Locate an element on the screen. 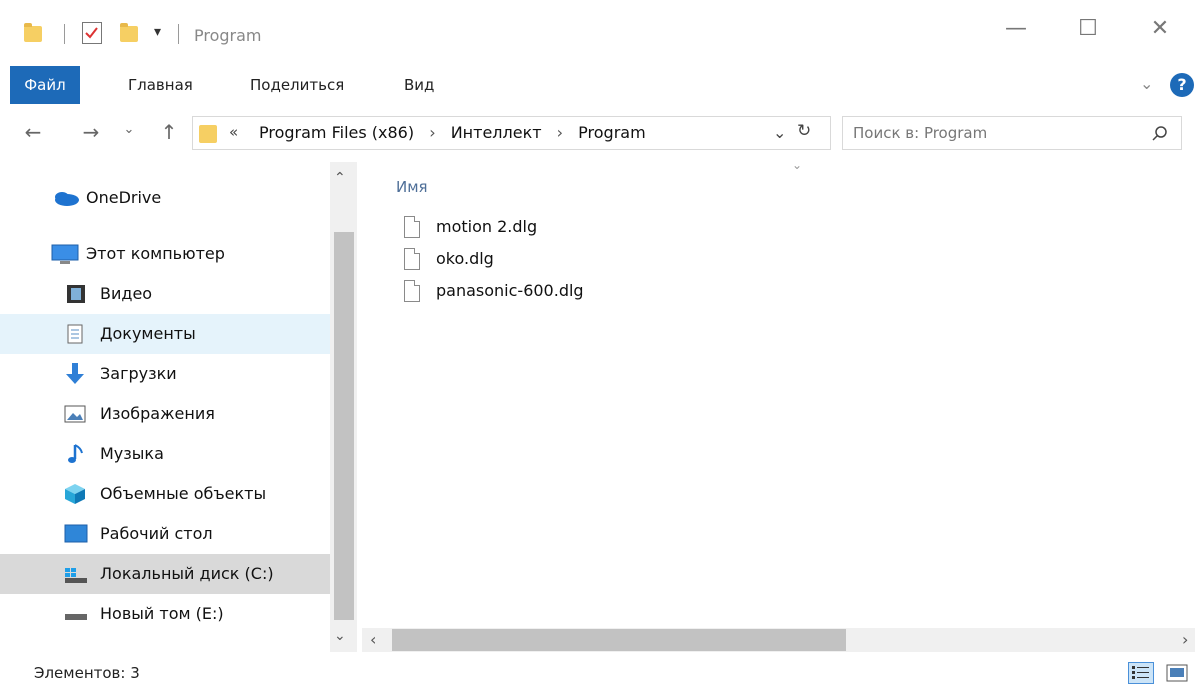 The height and width of the screenshot is (688, 1195). video-icon is located at coordinates (76, 294).